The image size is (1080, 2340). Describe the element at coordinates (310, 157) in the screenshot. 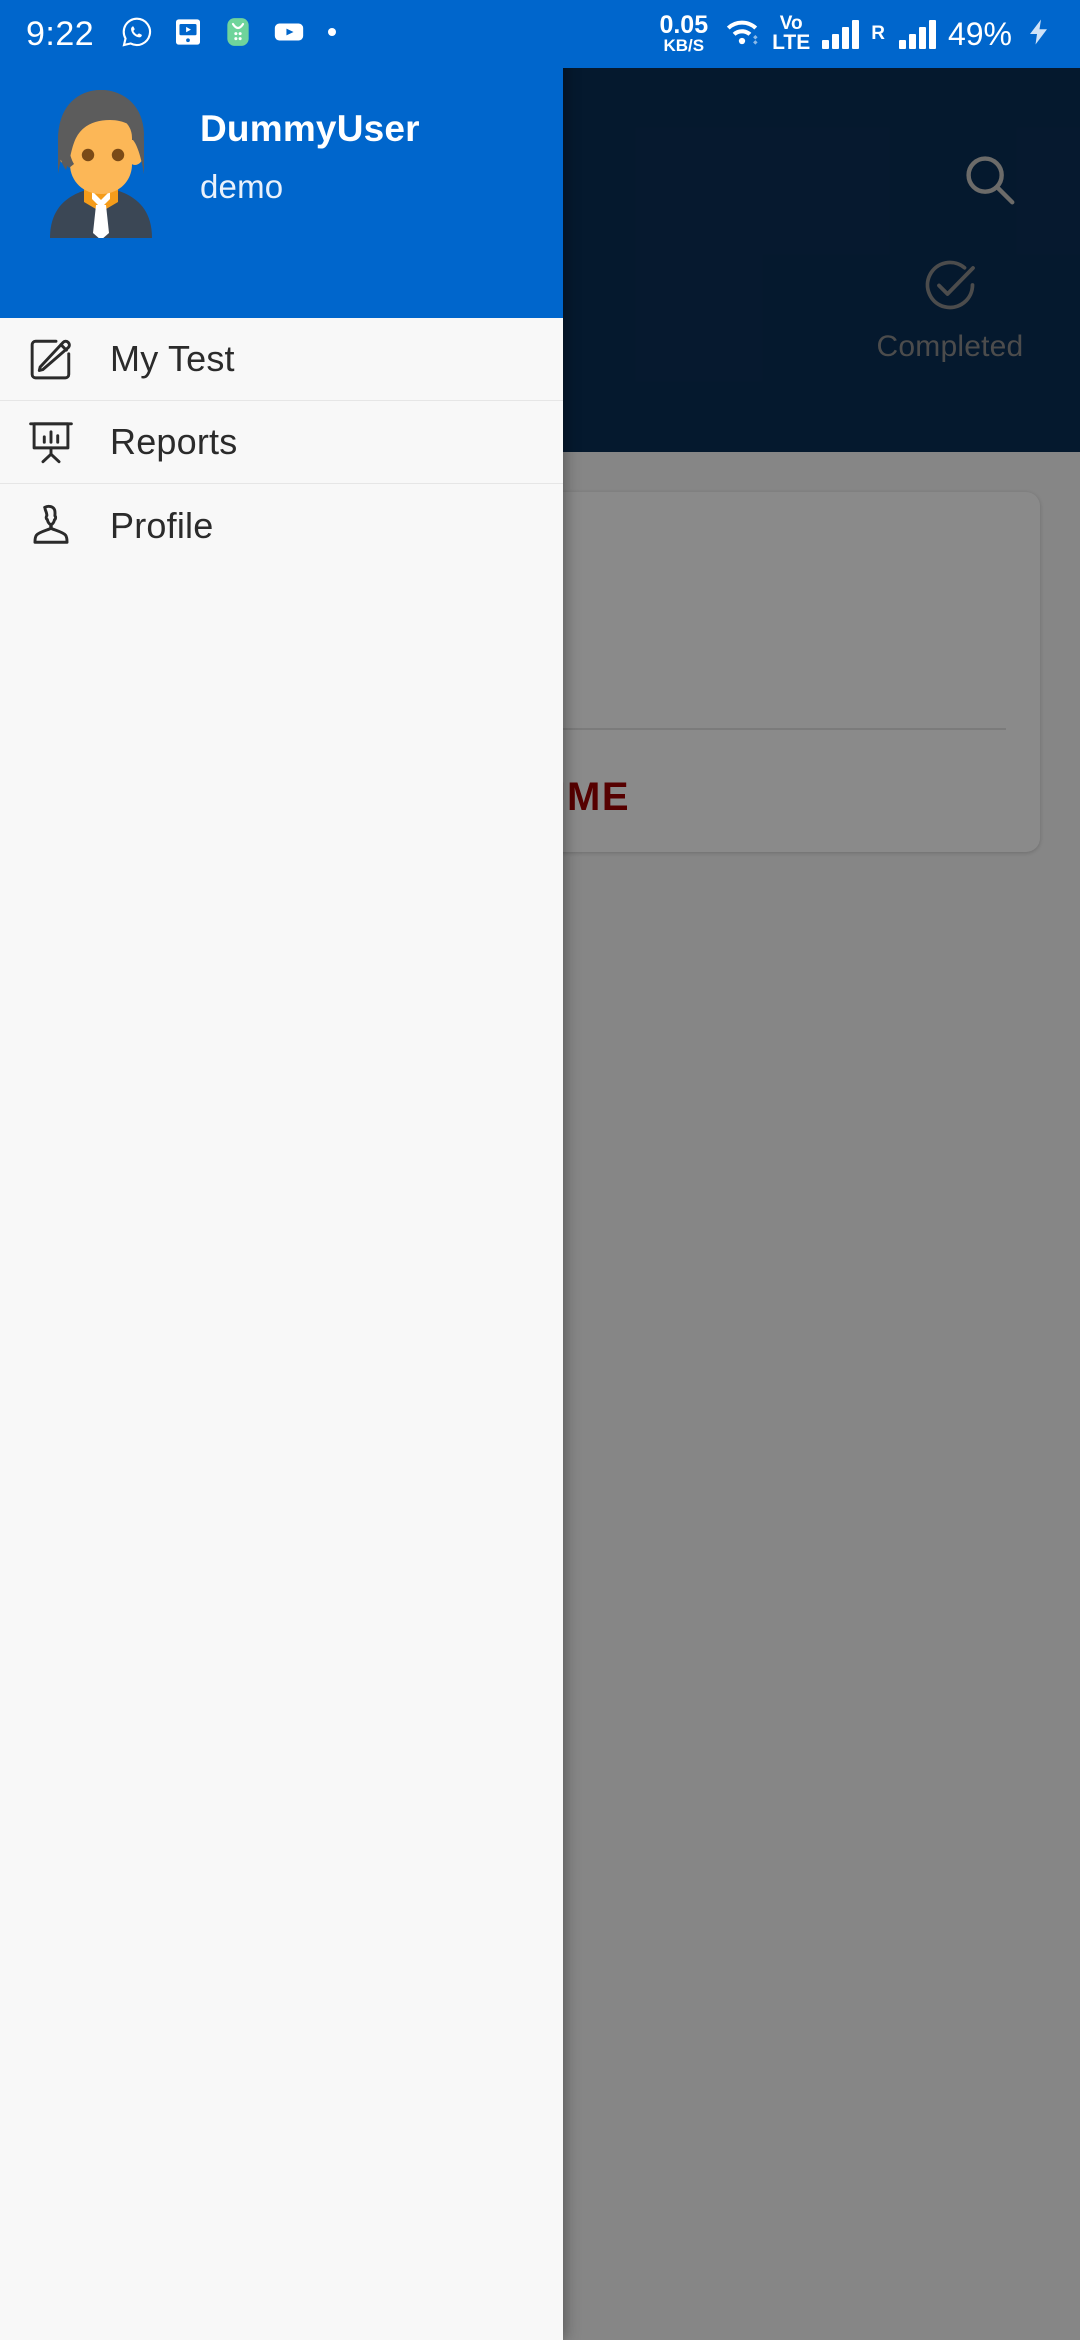

I see `drawer-user-info: DummyUser demo` at that location.